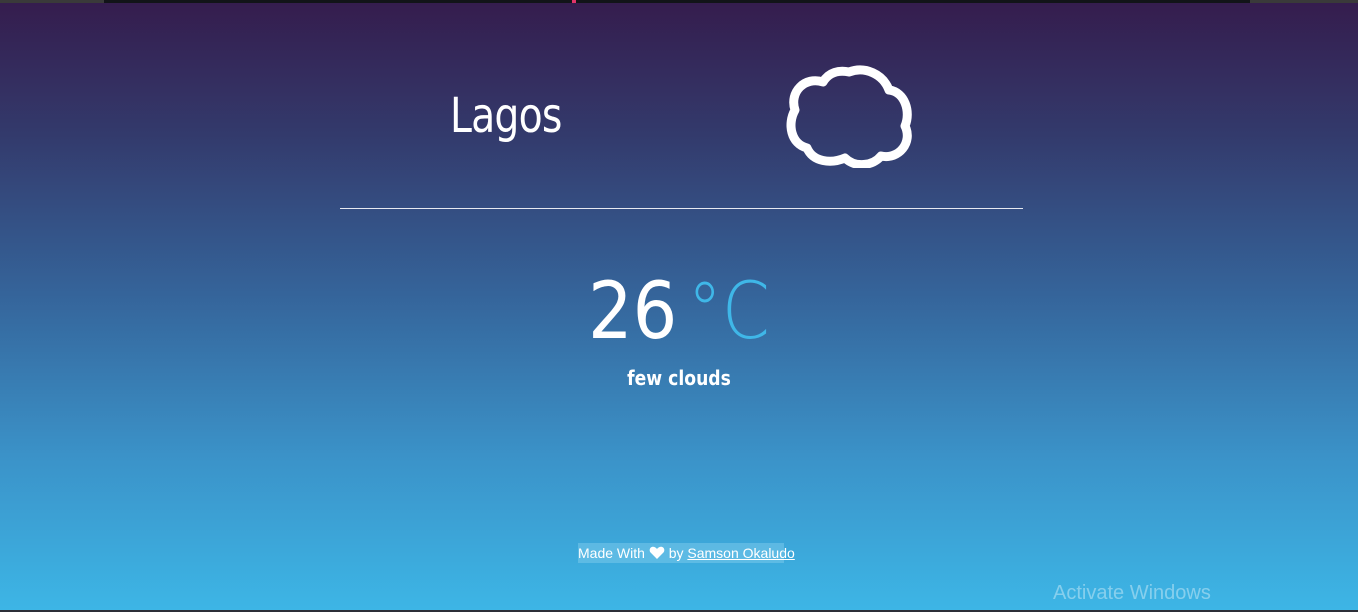 The image size is (1358, 612). What do you see at coordinates (679, 1) in the screenshot?
I see `browser-top-strip` at bounding box center [679, 1].